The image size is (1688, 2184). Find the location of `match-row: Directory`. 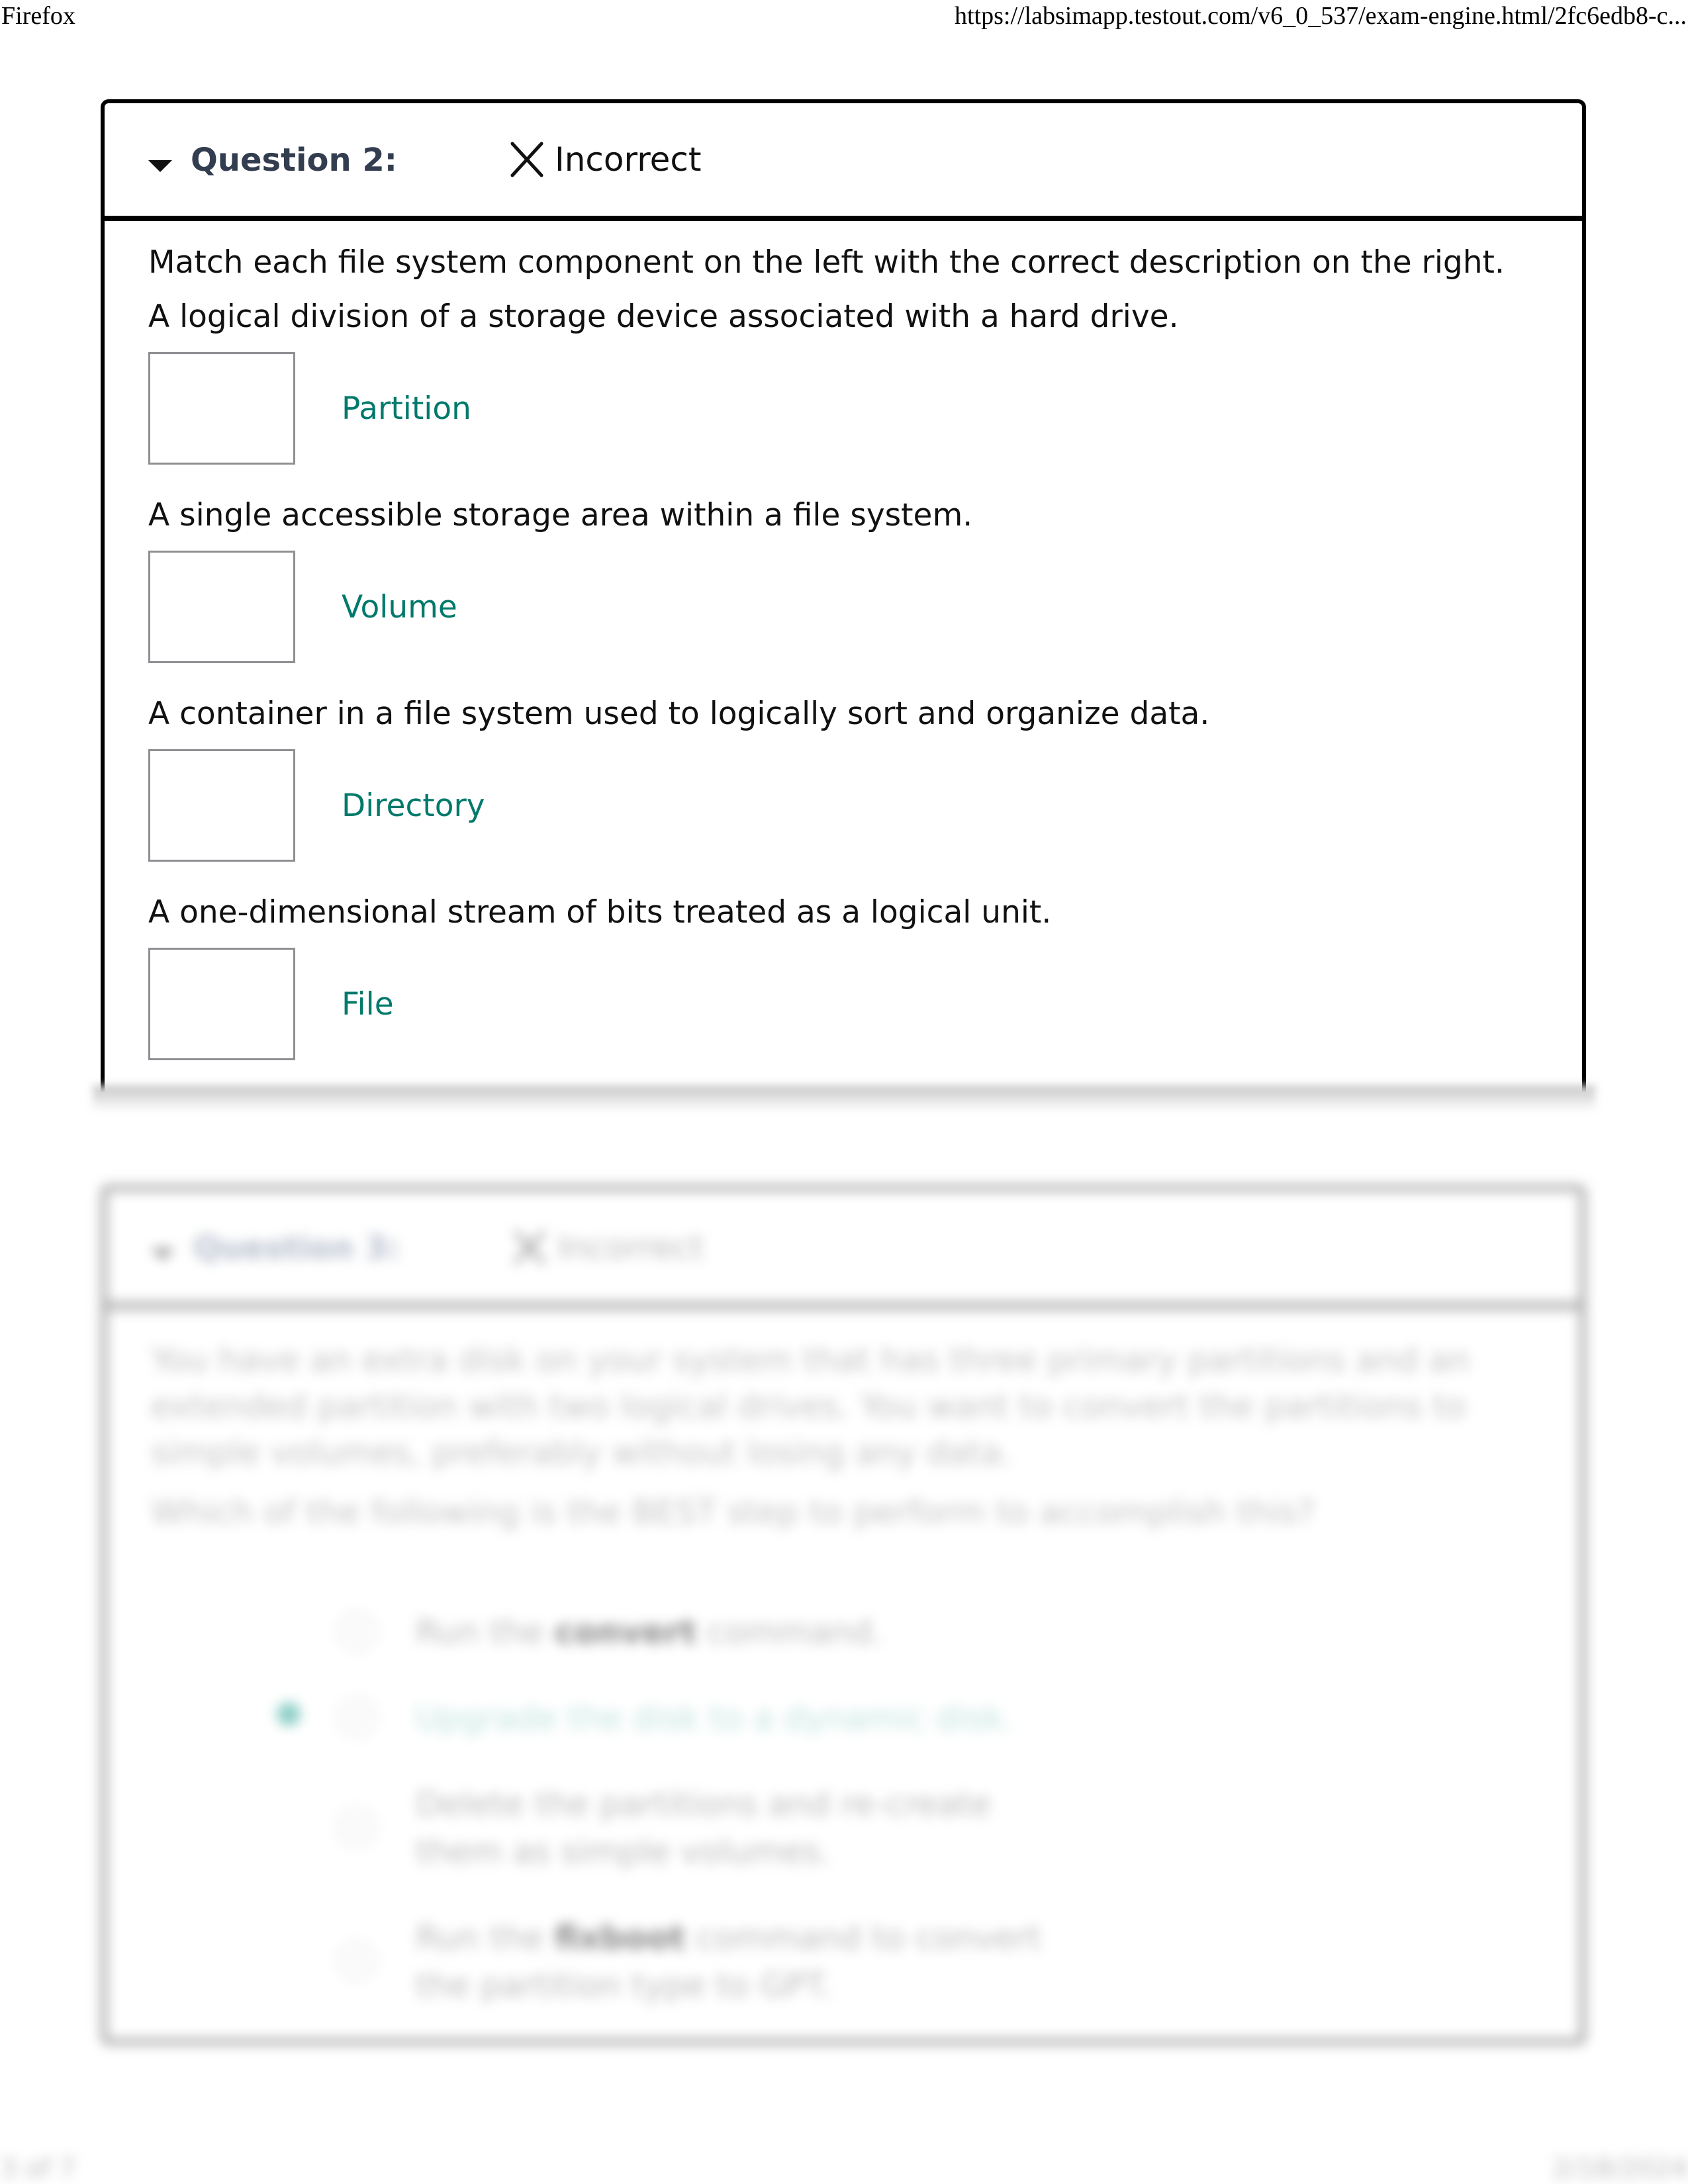

match-row: Directory is located at coordinates (865, 805).